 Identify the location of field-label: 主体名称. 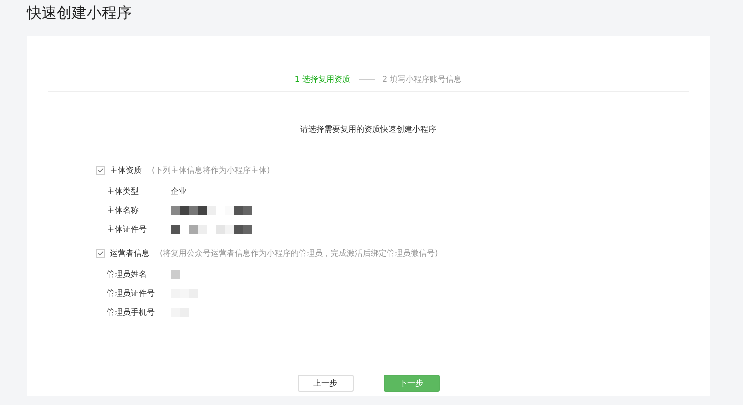
(123, 210).